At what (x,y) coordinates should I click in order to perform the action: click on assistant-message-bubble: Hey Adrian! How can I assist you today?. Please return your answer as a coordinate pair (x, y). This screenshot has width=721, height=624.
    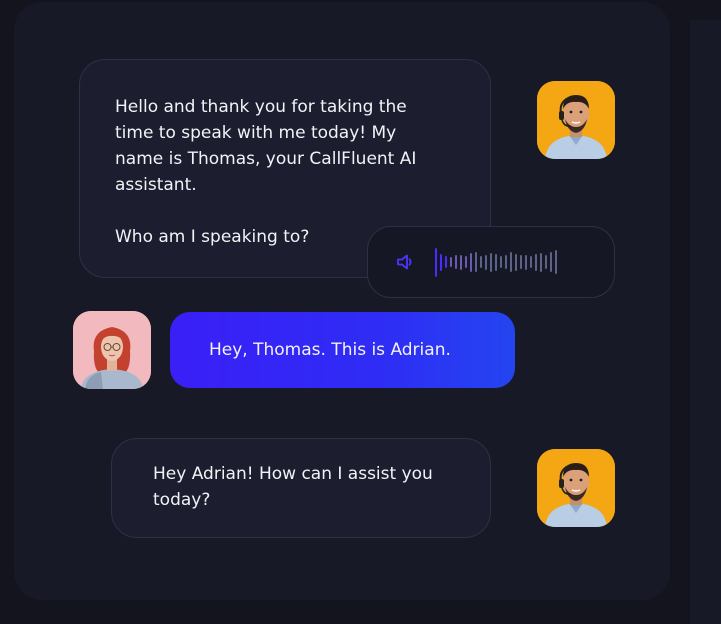
    Looking at the image, I should click on (301, 488).